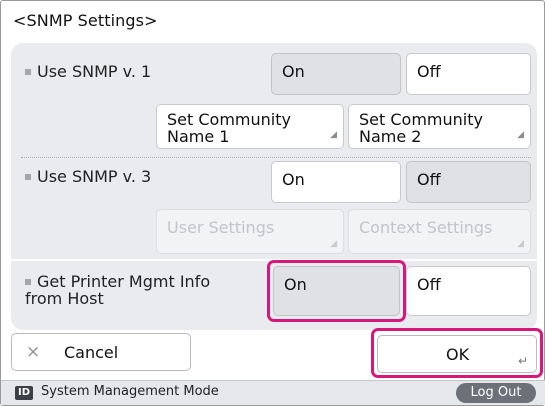  What do you see at coordinates (293, 179) in the screenshot?
I see `snmp-v3-on-label: On` at bounding box center [293, 179].